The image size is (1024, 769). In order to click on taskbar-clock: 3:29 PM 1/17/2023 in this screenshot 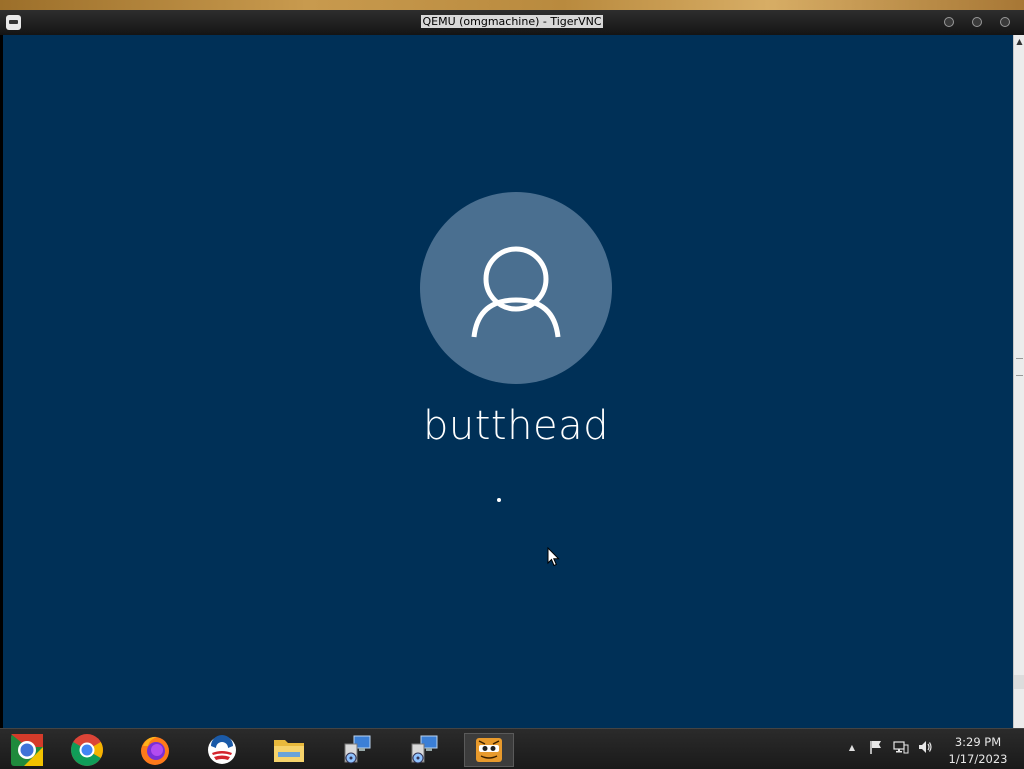, I will do `click(978, 751)`.